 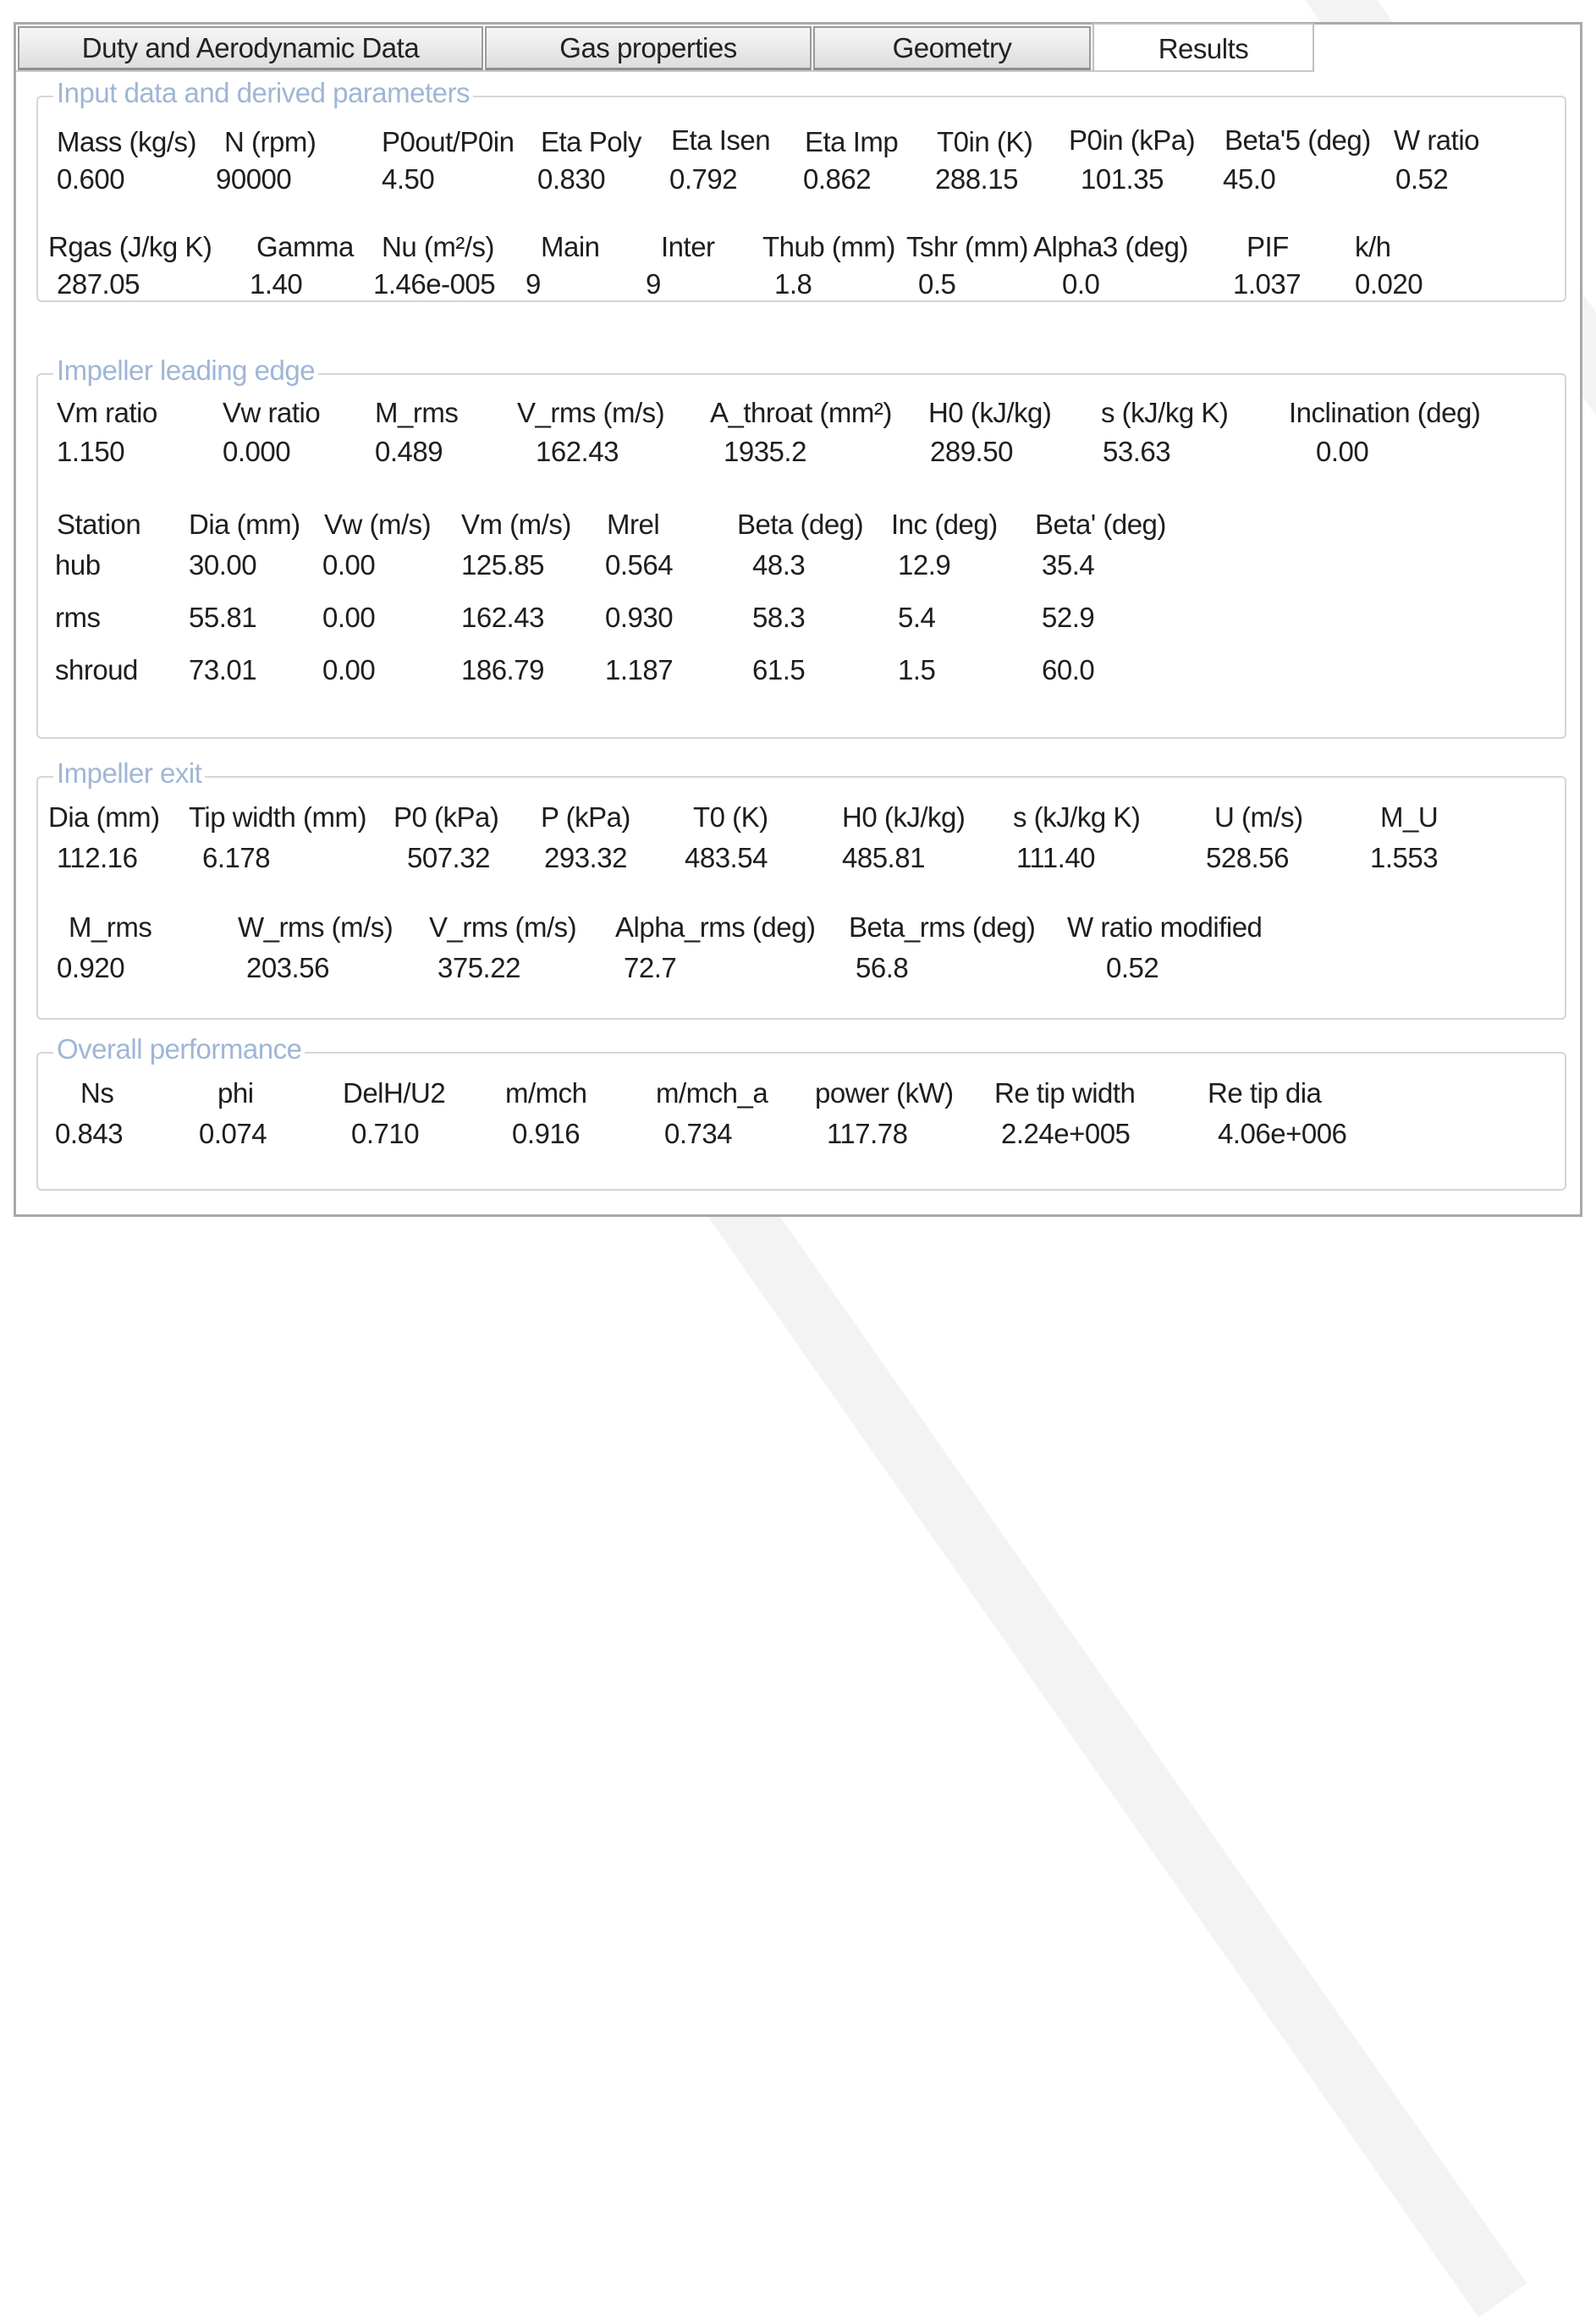 What do you see at coordinates (270, 141) in the screenshot?
I see `label-n-rpm: N (rpm)` at bounding box center [270, 141].